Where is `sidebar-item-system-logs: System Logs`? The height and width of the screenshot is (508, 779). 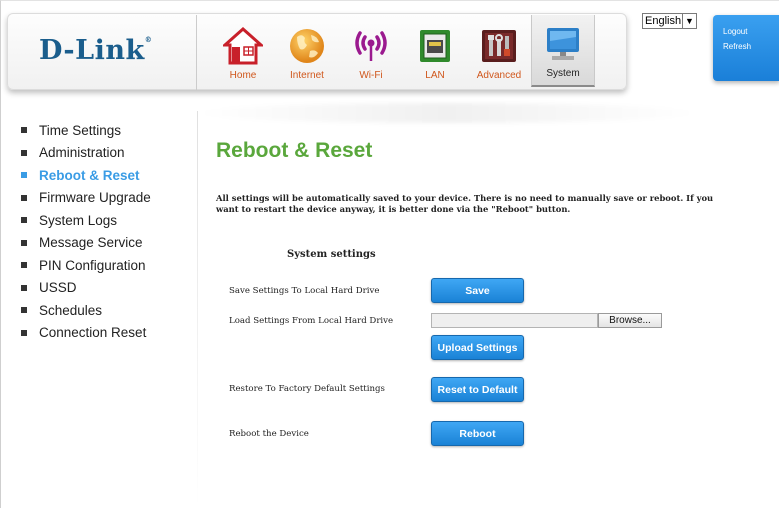 sidebar-item-system-logs: System Logs is located at coordinates (86, 220).